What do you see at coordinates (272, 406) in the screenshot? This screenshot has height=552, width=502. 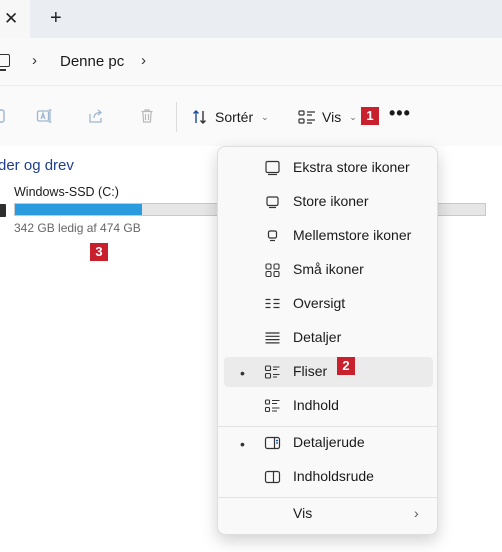 I see `content-icon` at bounding box center [272, 406].